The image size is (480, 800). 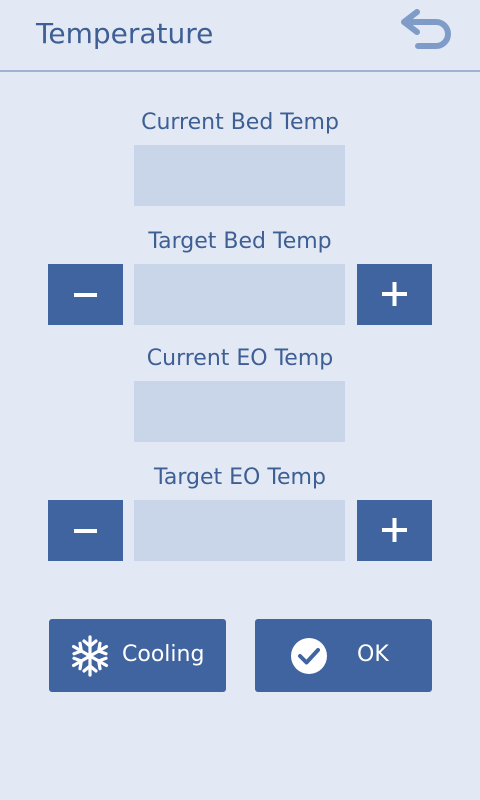 I want to click on target-eo-temp-label: Target EO Temp, so click(x=240, y=477).